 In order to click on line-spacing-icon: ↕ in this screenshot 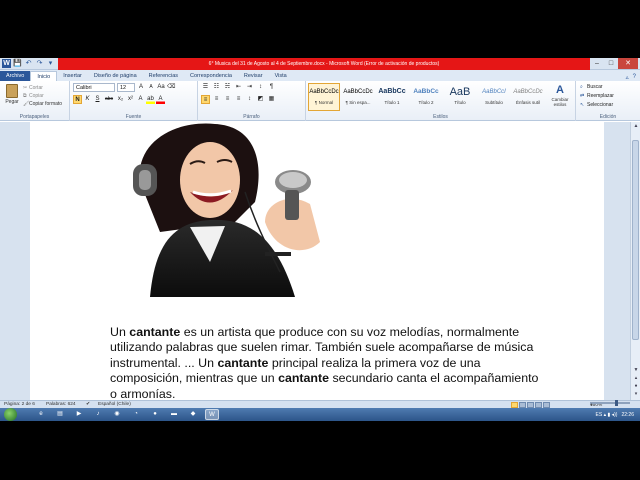, I will do `click(249, 99)`.